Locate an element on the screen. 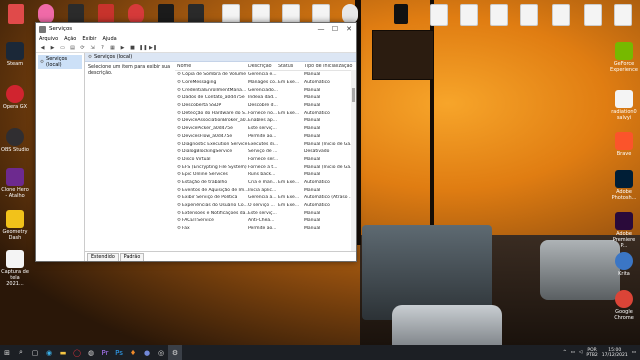  minimize-button: — is located at coordinates (321, 29).